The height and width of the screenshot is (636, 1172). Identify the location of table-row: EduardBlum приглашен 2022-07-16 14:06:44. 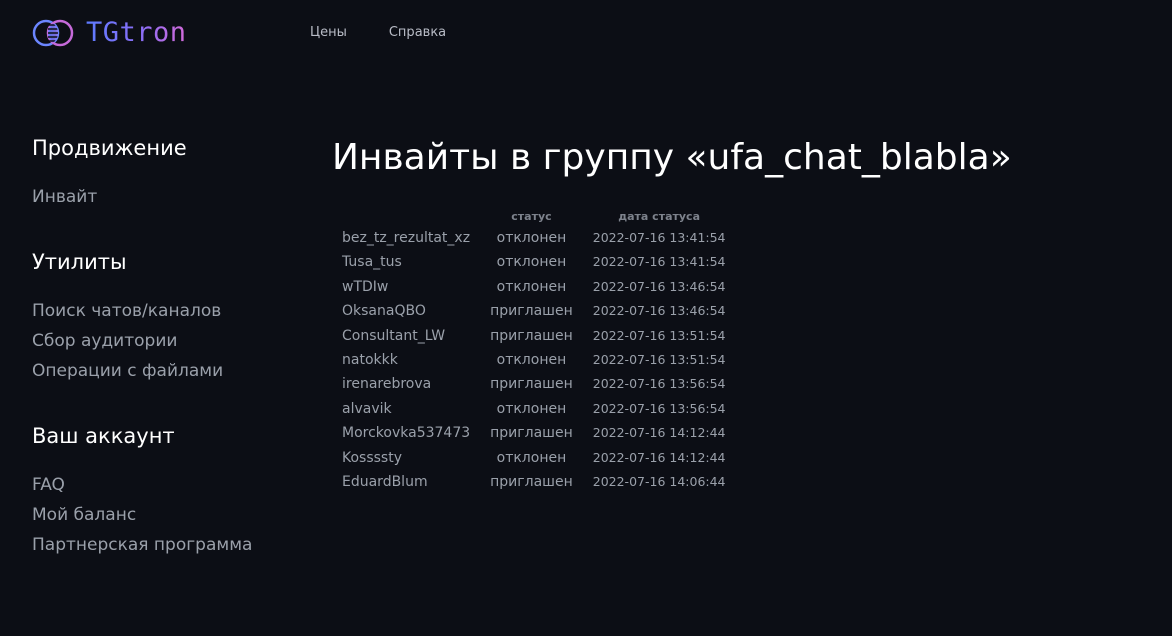
(534, 482).